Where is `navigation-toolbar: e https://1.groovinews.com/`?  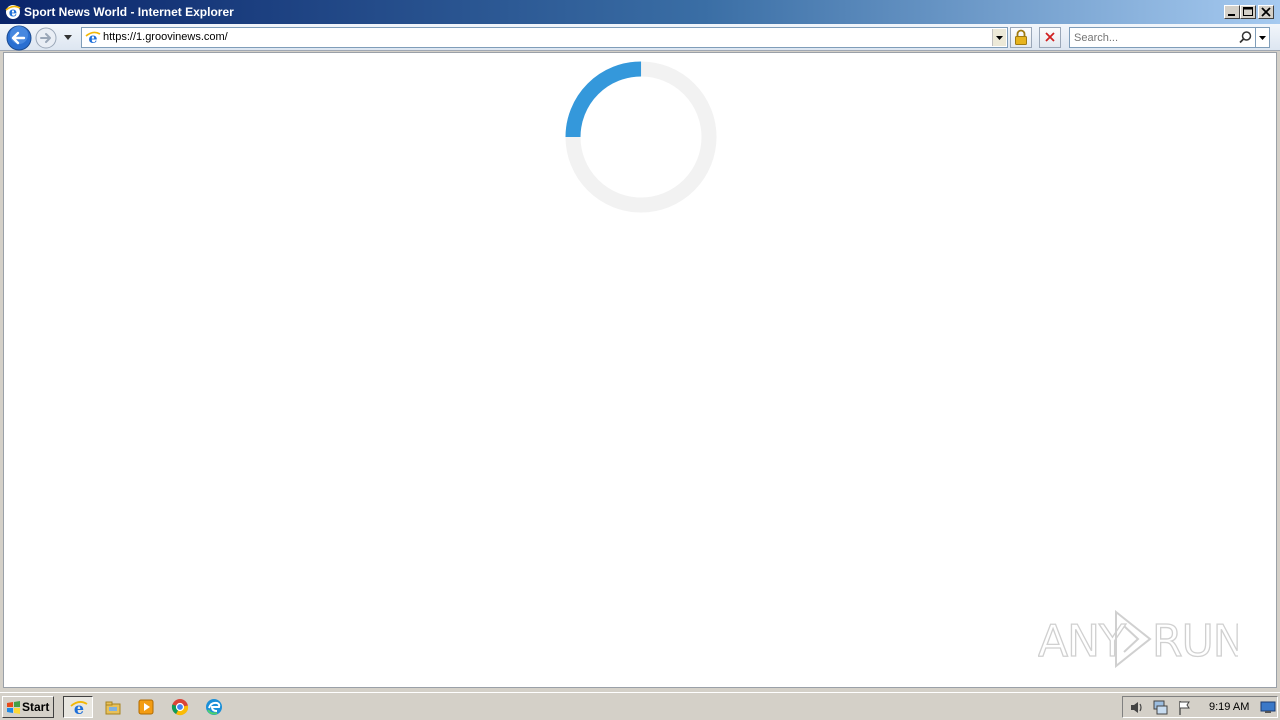 navigation-toolbar: e https://1.groovinews.com/ is located at coordinates (640, 37).